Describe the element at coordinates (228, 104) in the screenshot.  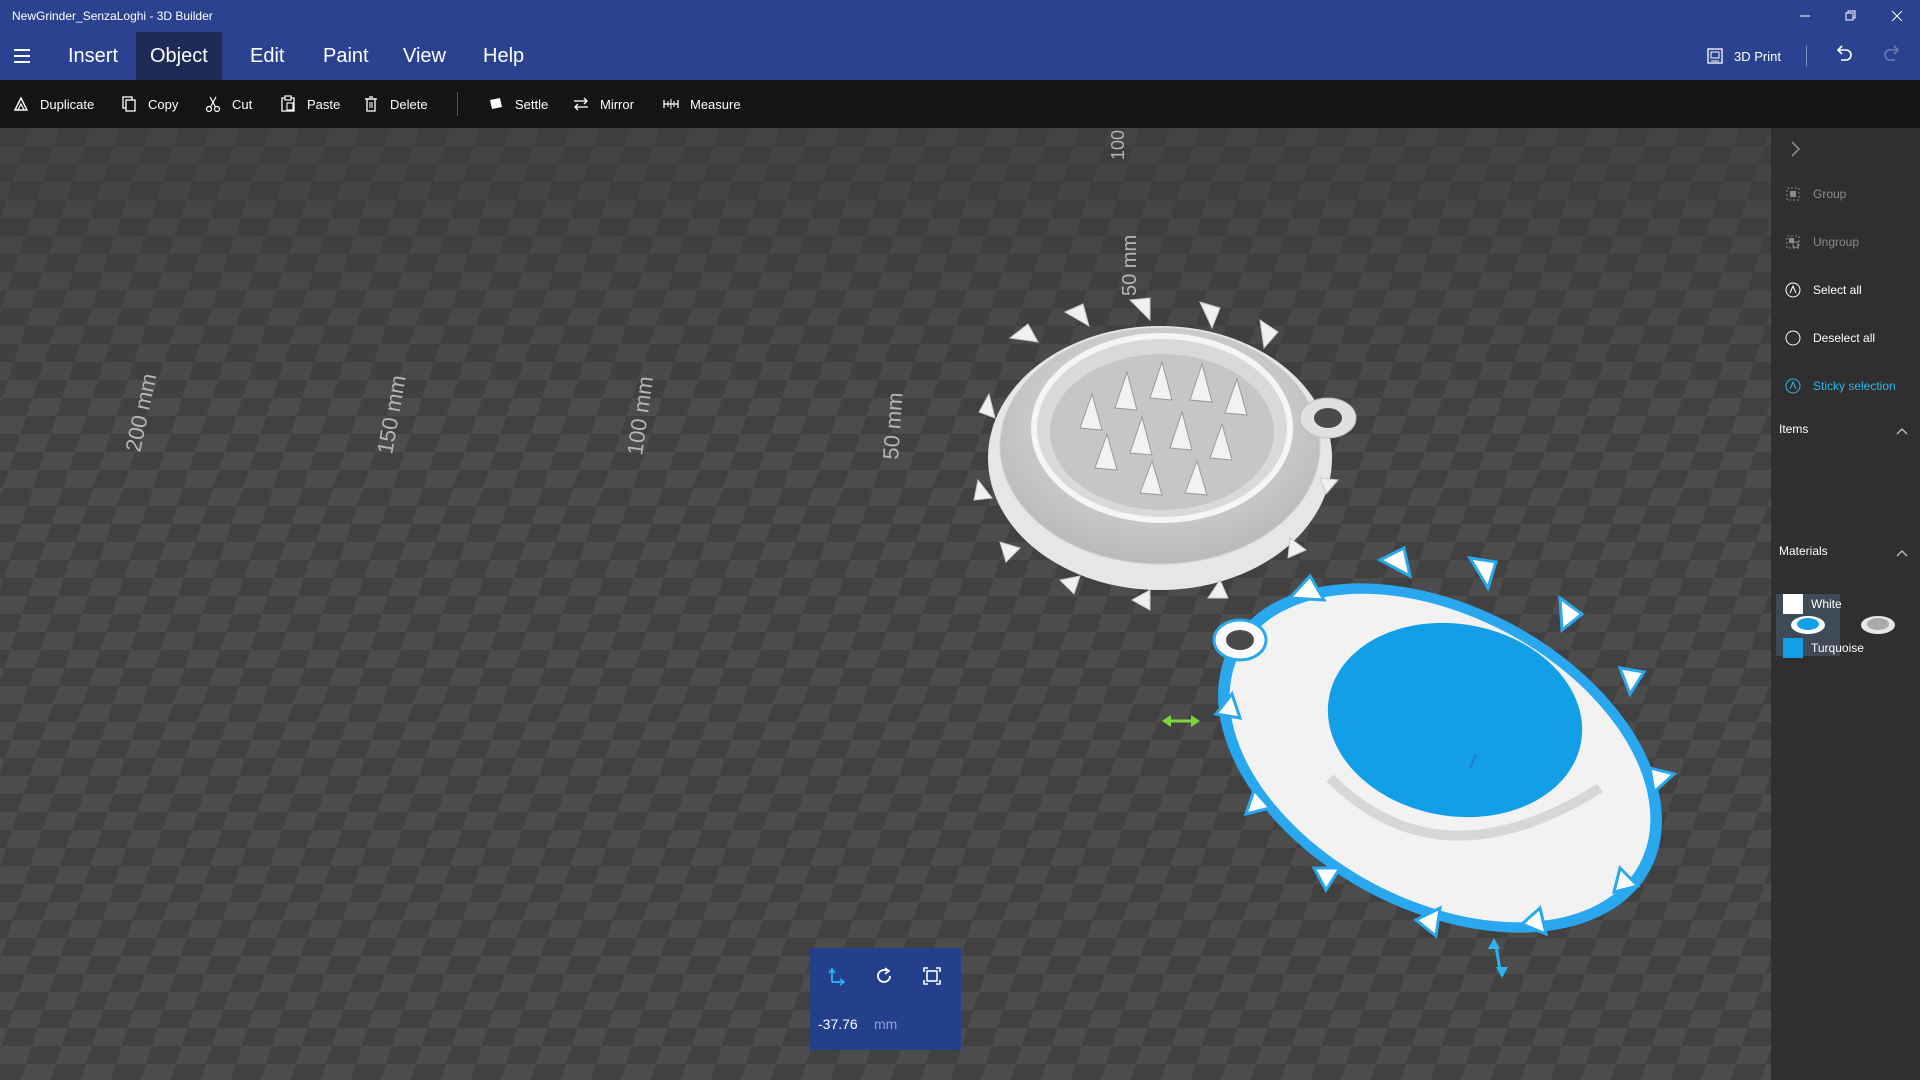
I see `cut-button: Cut` at that location.